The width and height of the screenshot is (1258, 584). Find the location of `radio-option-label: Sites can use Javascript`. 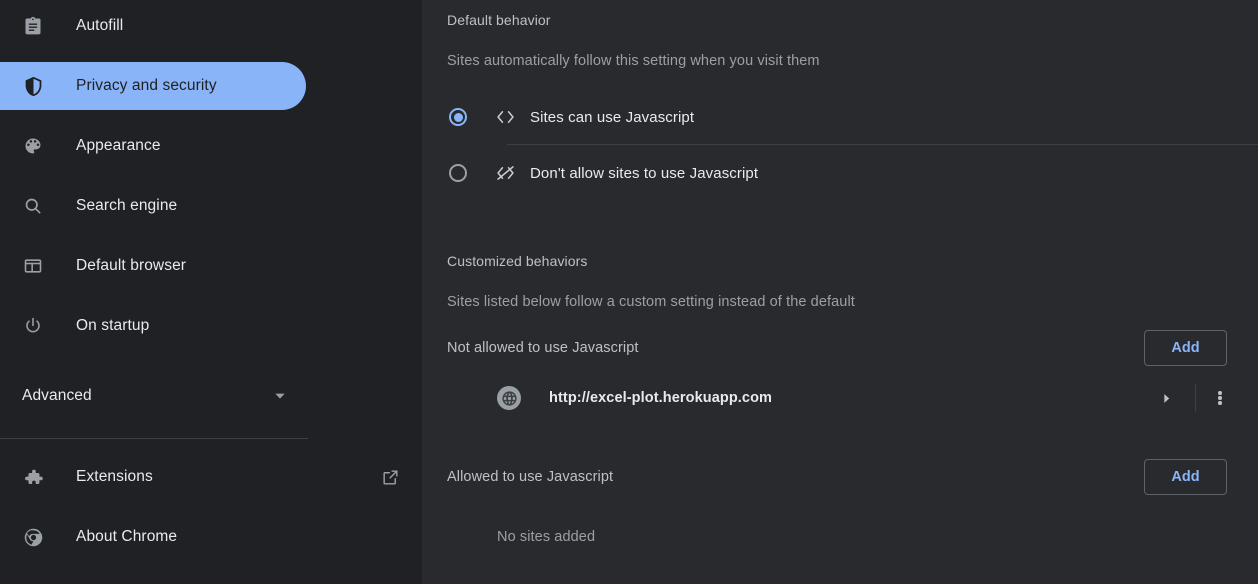

radio-option-label: Sites can use Javascript is located at coordinates (612, 117).